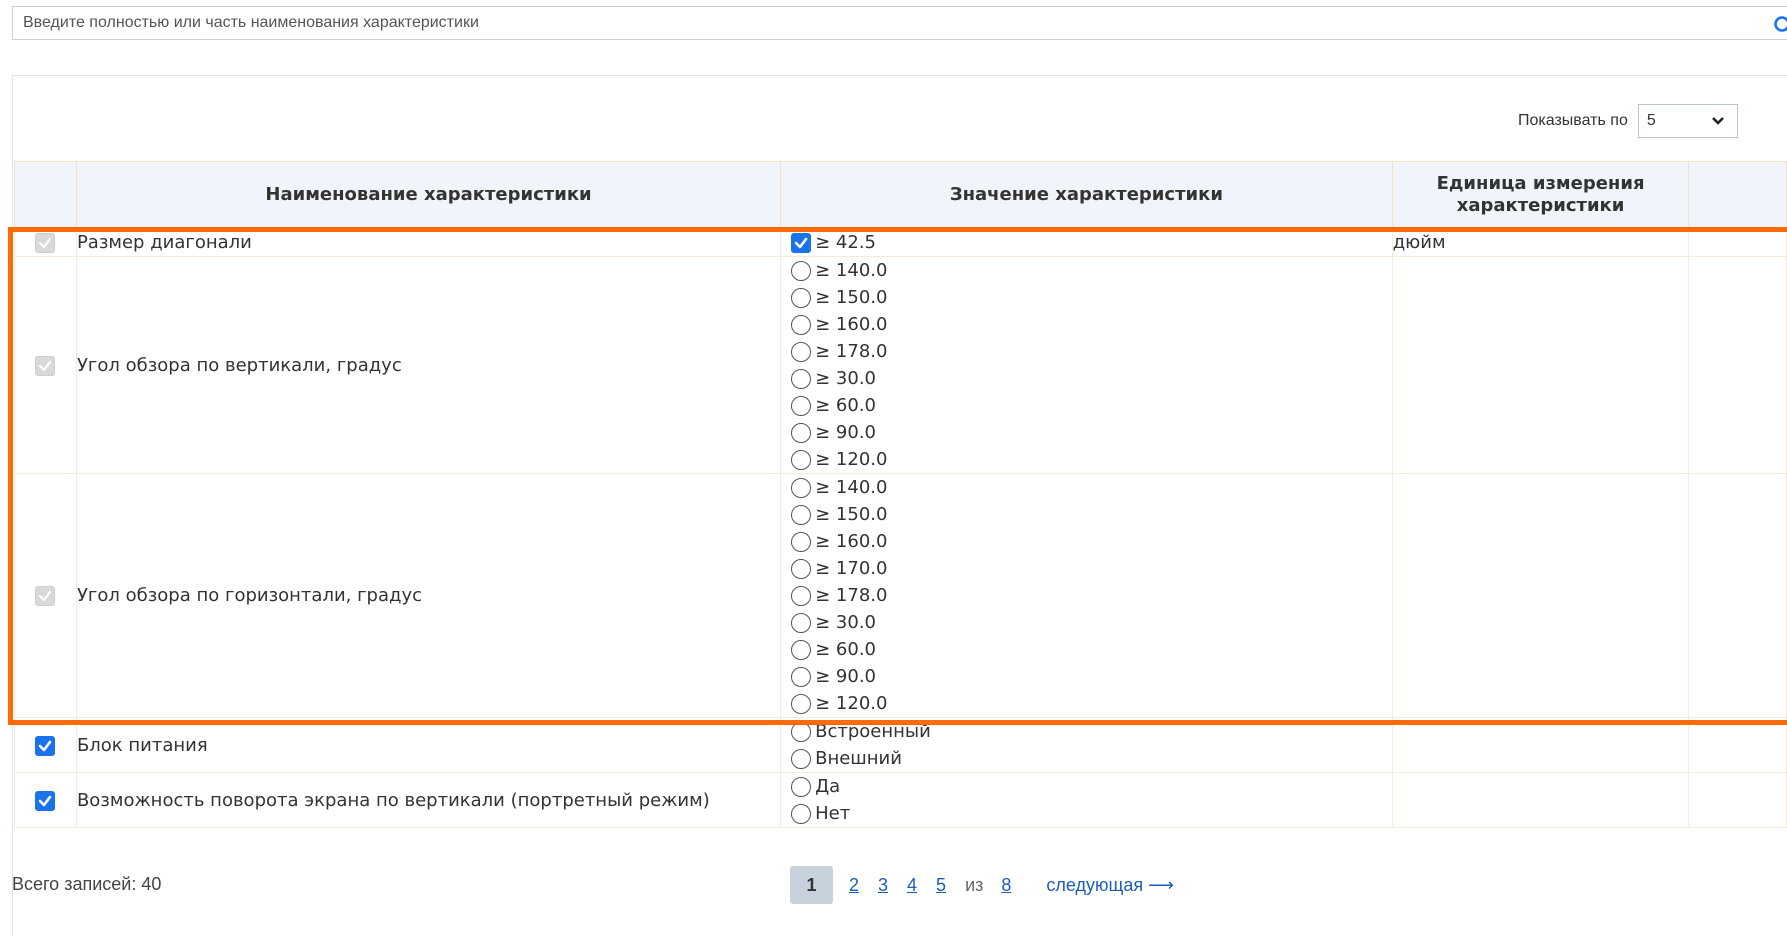 Image resolution: width=1787 pixels, height=936 pixels. I want to click on pagination-current-page: 1, so click(811, 885).